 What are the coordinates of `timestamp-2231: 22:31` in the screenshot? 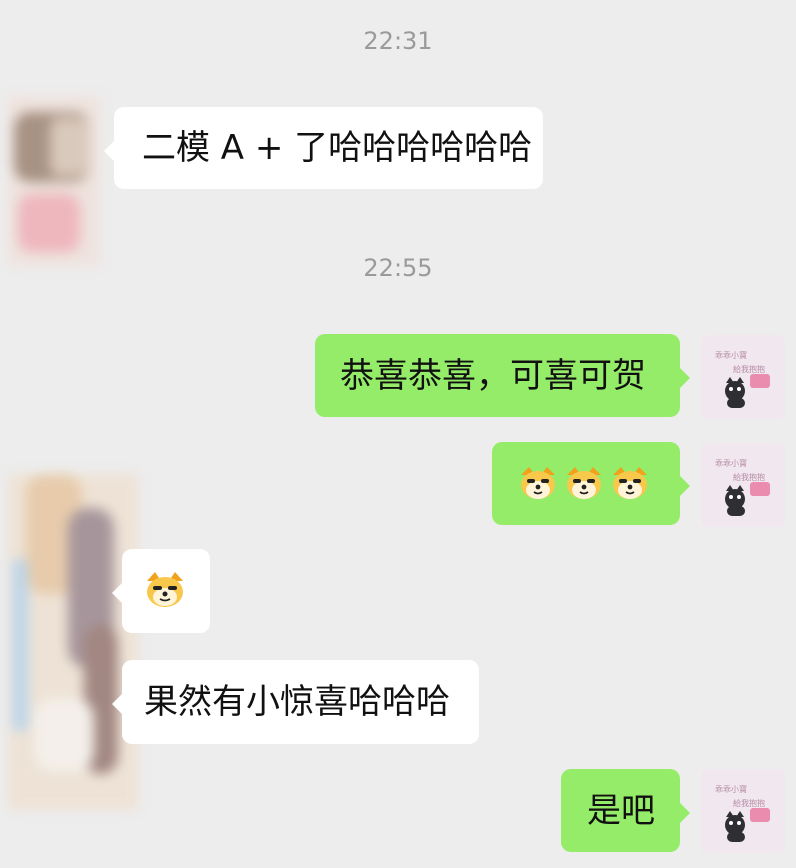 It's located at (398, 41).